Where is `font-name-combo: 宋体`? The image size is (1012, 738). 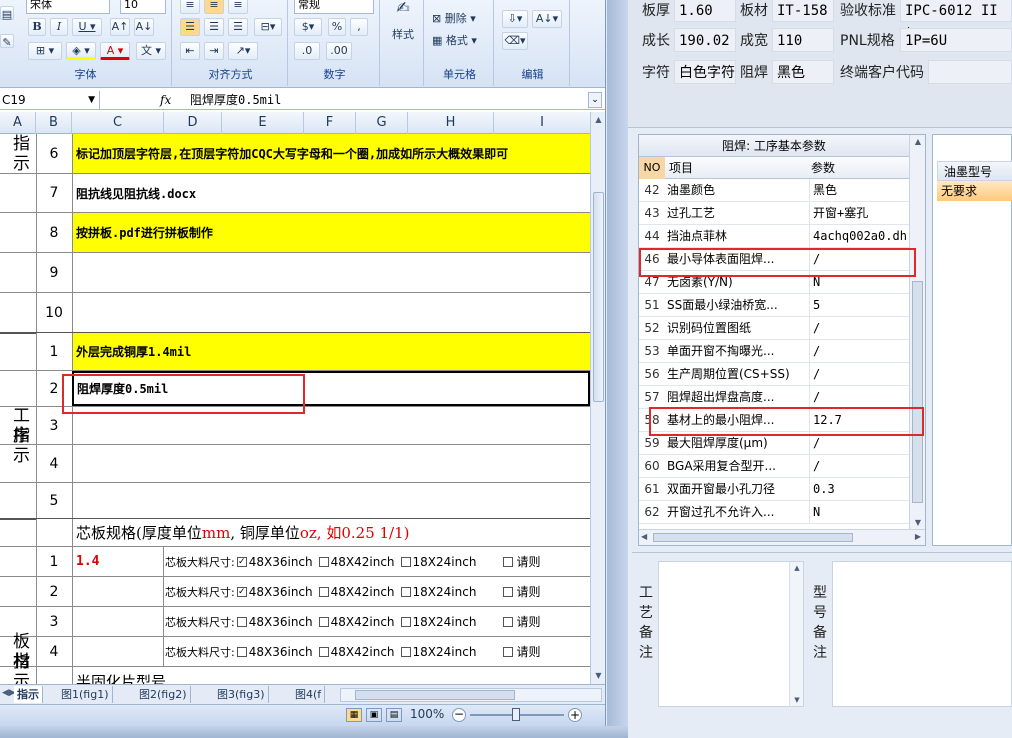
font-name-combo: 宋体 is located at coordinates (68, 7).